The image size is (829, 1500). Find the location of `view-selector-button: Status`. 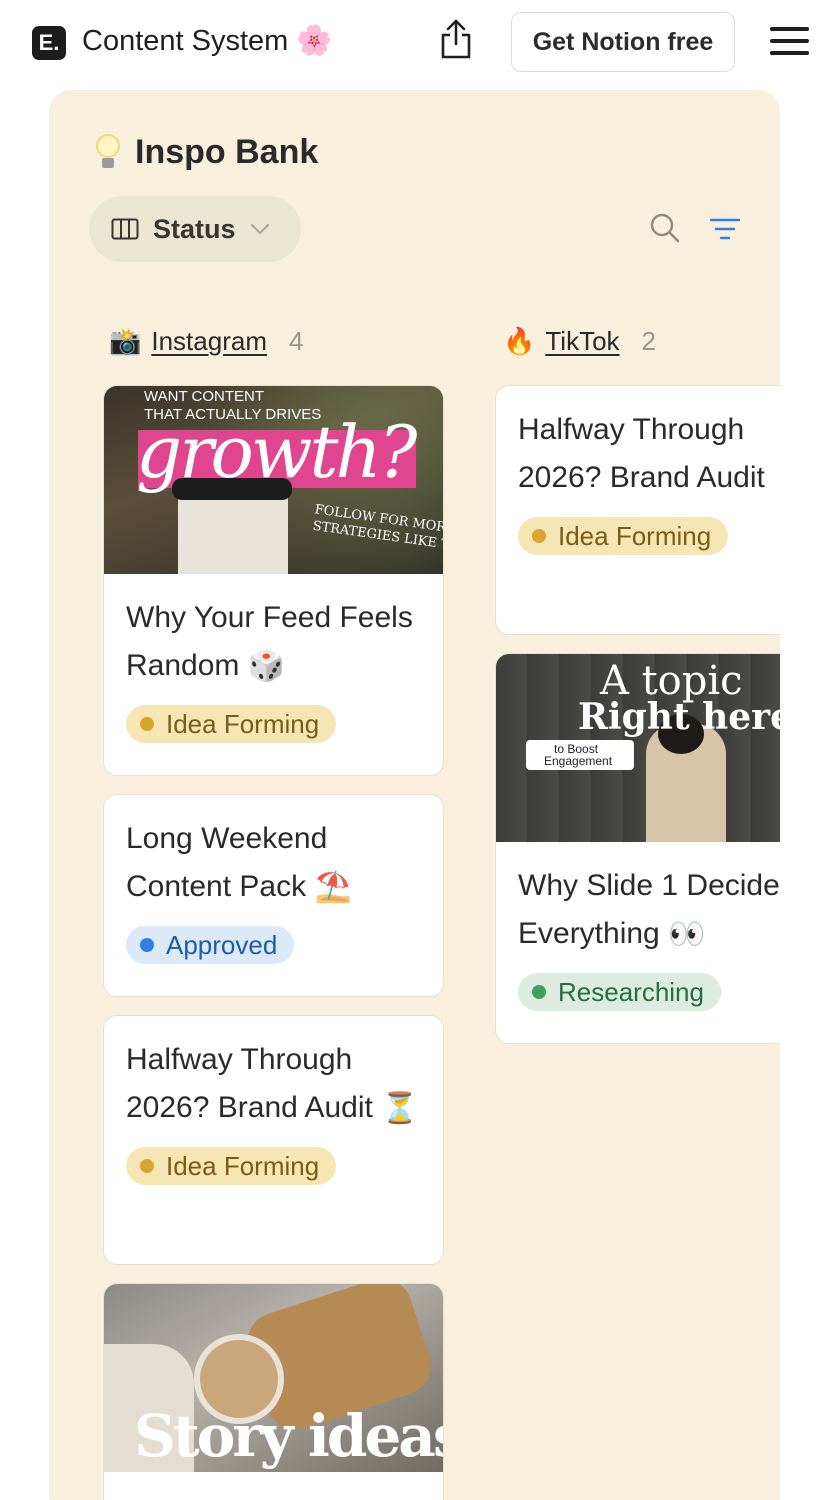

view-selector-button: Status is located at coordinates (195, 229).